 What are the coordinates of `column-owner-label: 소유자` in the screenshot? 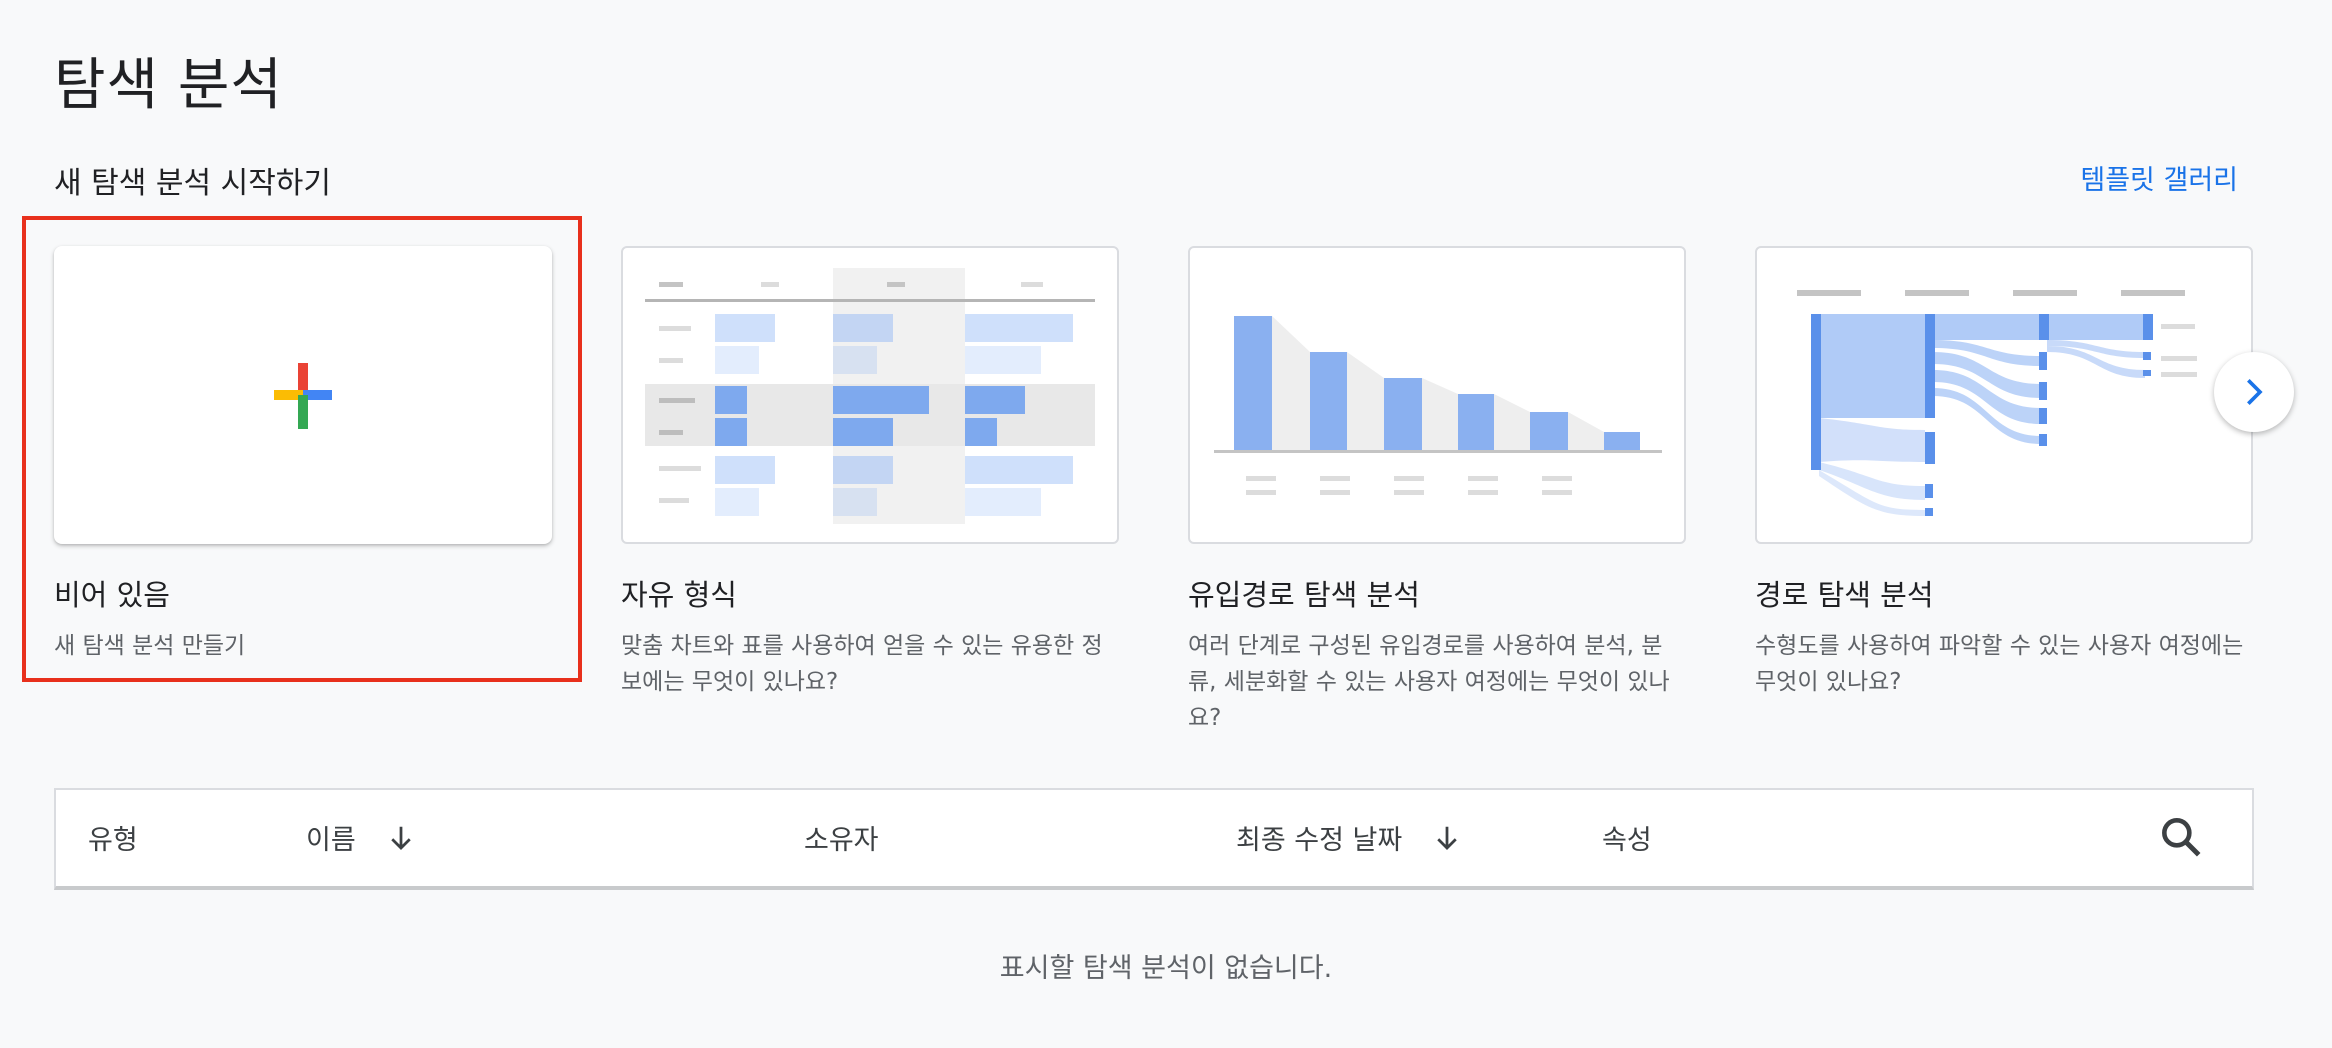 It's located at (841, 840).